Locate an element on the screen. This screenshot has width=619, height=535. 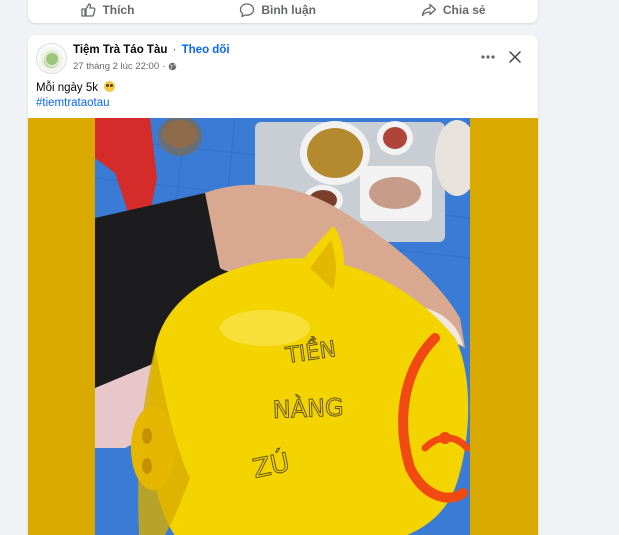
thumbs-up-icon is located at coordinates (88, 9).